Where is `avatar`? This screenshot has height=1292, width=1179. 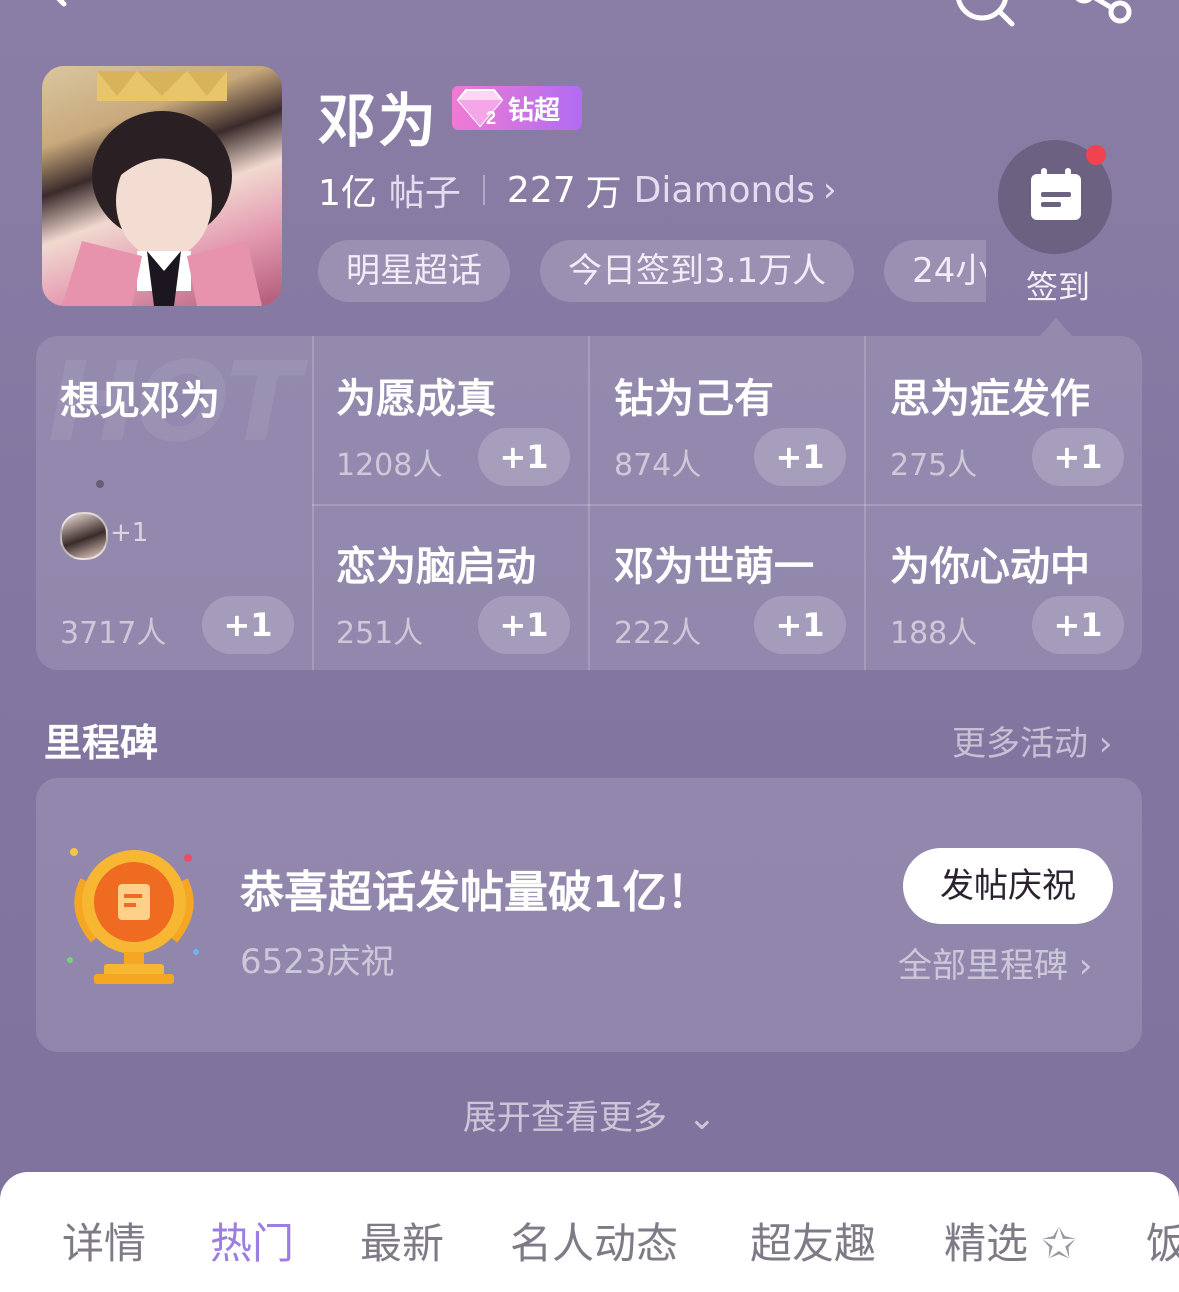
avatar is located at coordinates (162, 186).